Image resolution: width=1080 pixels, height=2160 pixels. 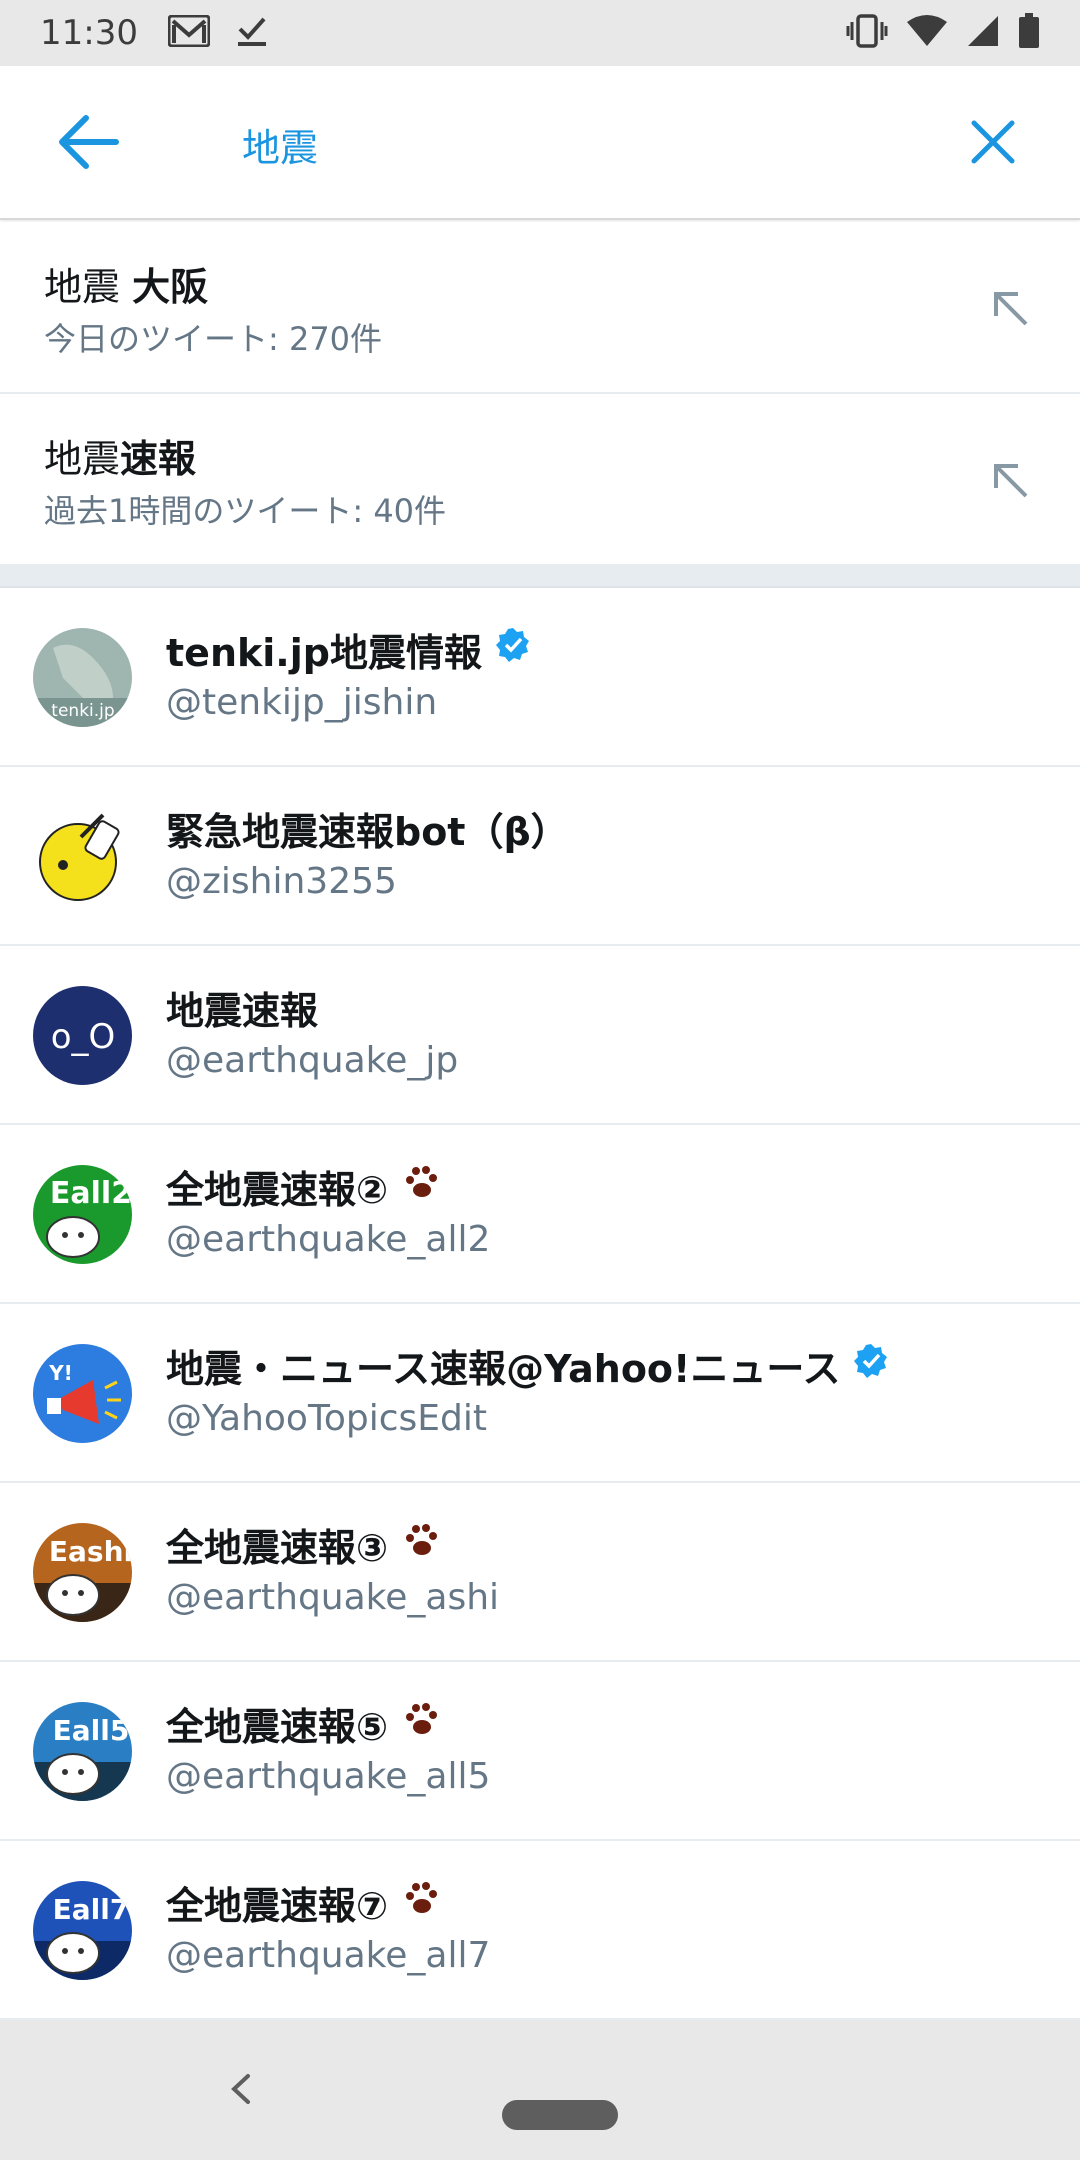 I want to click on user-name-text: 地震速報, so click(x=242, y=1011).